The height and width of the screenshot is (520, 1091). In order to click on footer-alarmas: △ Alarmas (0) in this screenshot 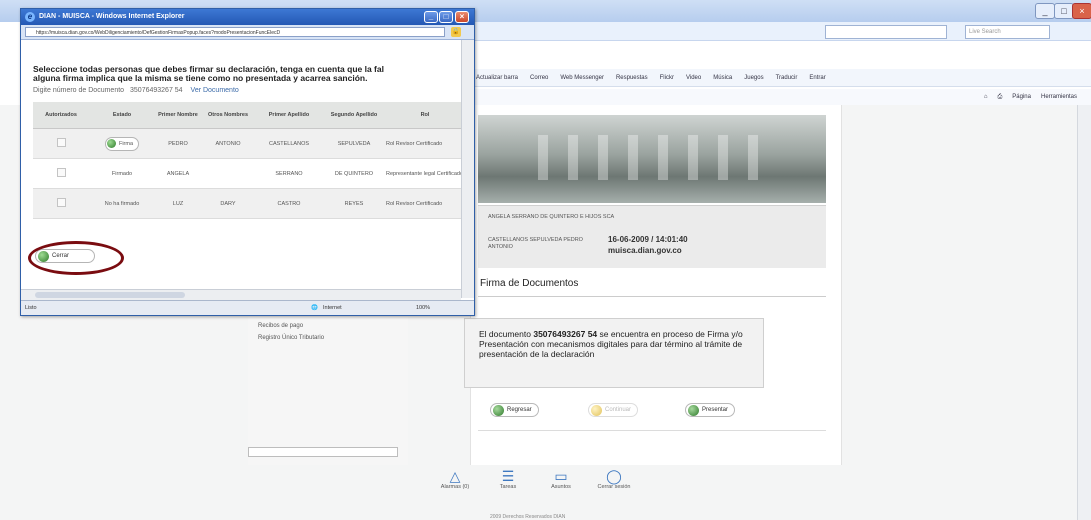, I will do `click(455, 479)`.